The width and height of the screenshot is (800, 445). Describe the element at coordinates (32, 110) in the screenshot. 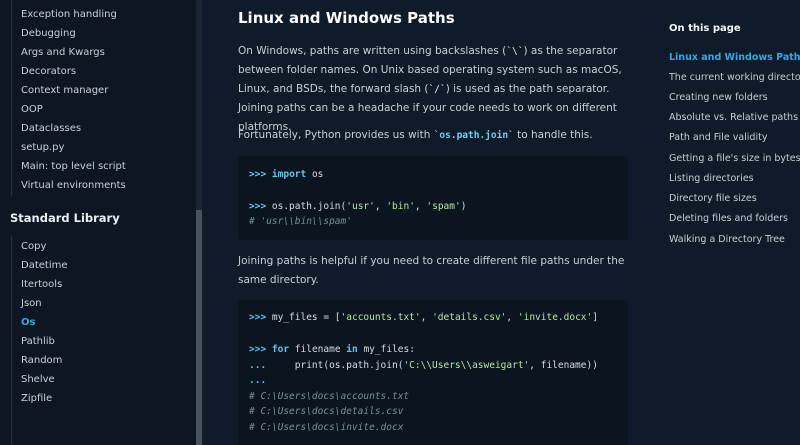

I see `sidebar-item-oop: OOP` at that location.